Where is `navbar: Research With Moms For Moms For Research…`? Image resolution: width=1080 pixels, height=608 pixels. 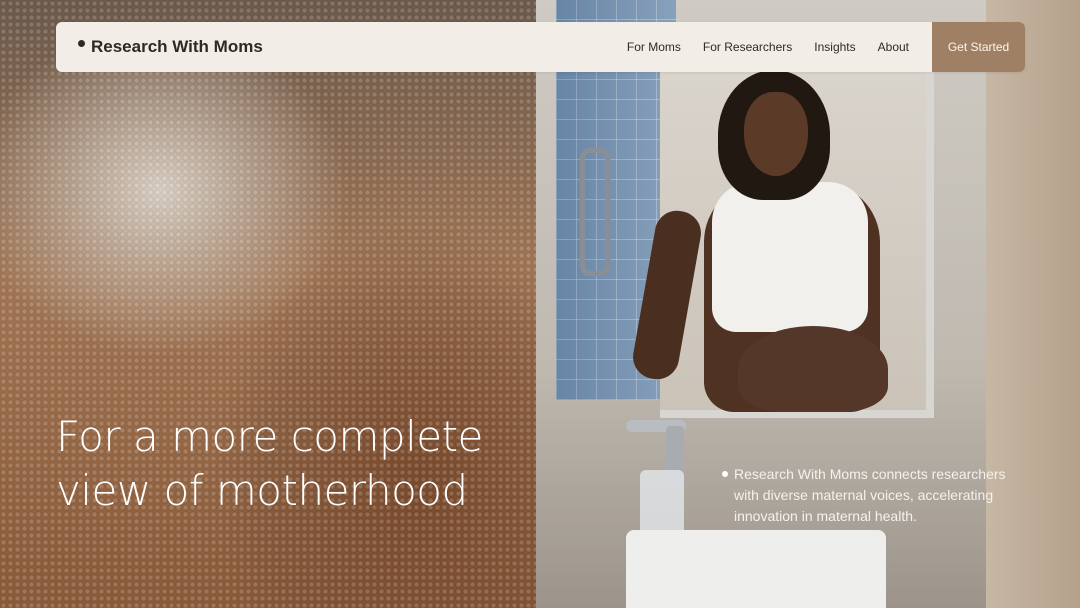
navbar: Research With Moms For Moms For Research… is located at coordinates (540, 47).